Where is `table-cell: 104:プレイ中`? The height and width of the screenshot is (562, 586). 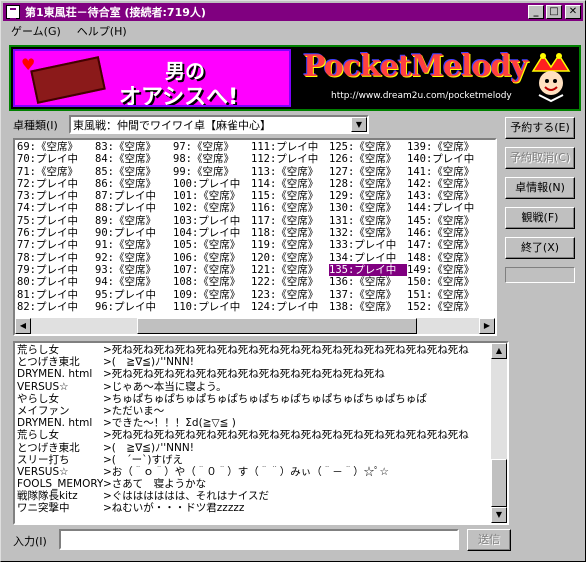
table-cell: 104:プレイ中 is located at coordinates (212, 233).